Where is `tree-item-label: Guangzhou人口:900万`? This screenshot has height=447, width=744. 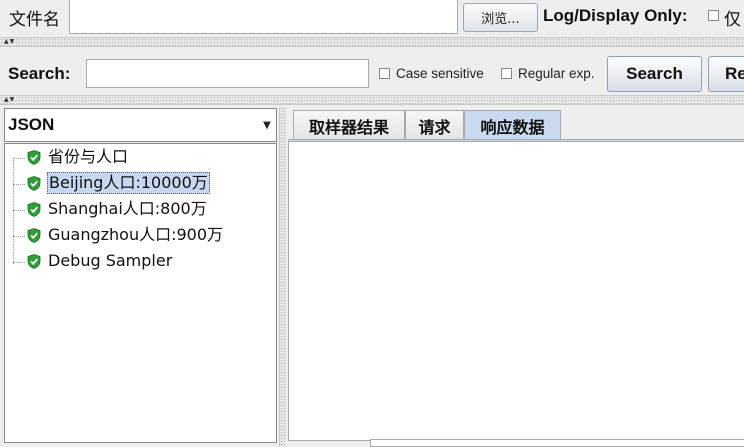
tree-item-label: Guangzhou人口:900万 is located at coordinates (135, 235).